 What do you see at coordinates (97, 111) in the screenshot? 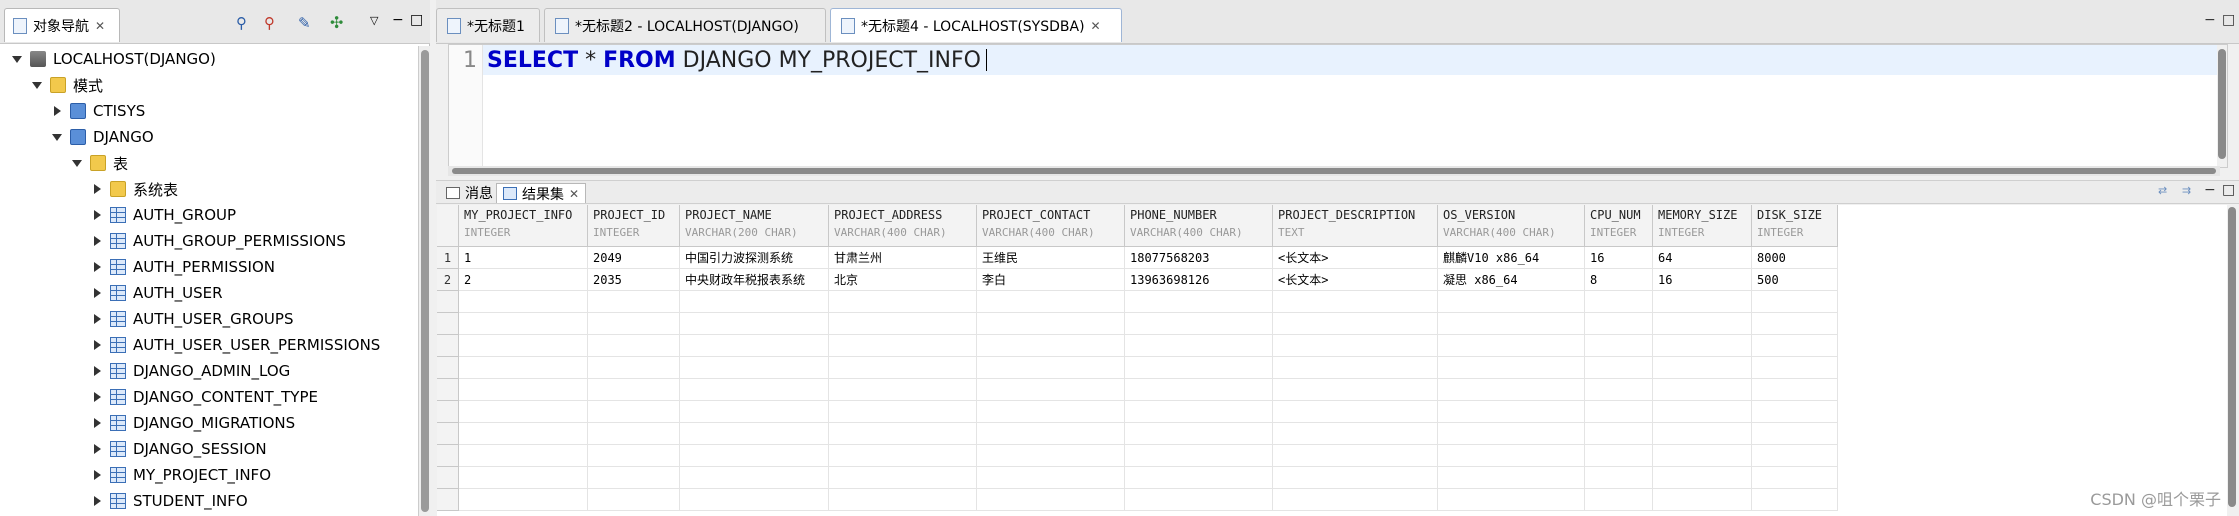
I see `tree-node-ctisys: CTISYS` at bounding box center [97, 111].